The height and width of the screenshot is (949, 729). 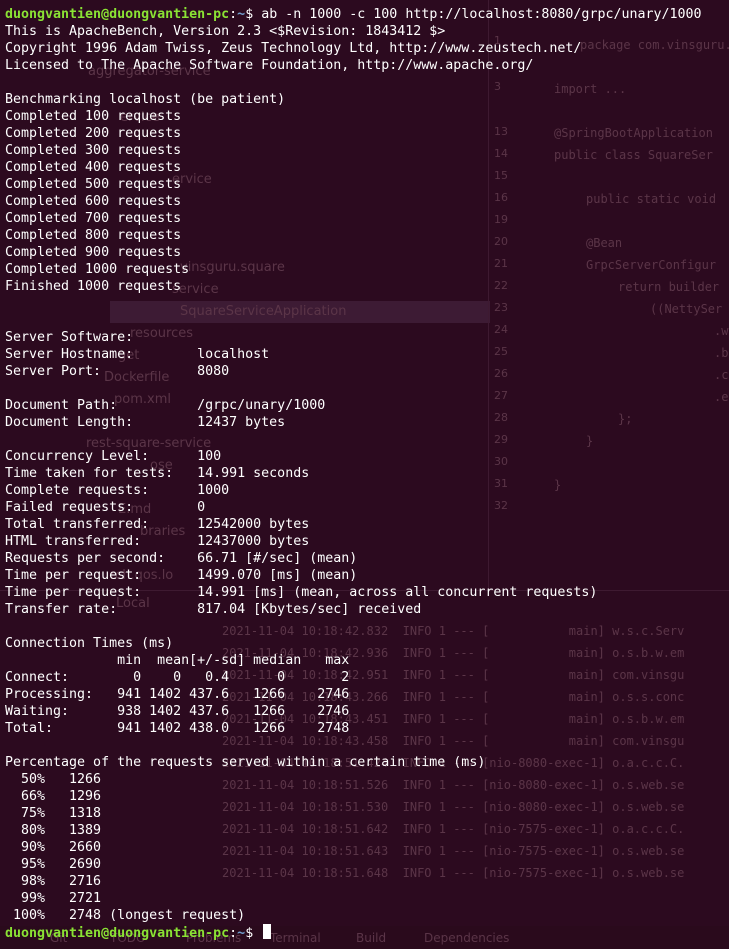 I want to click on percentile-line: 66% 1296, so click(x=53, y=796).